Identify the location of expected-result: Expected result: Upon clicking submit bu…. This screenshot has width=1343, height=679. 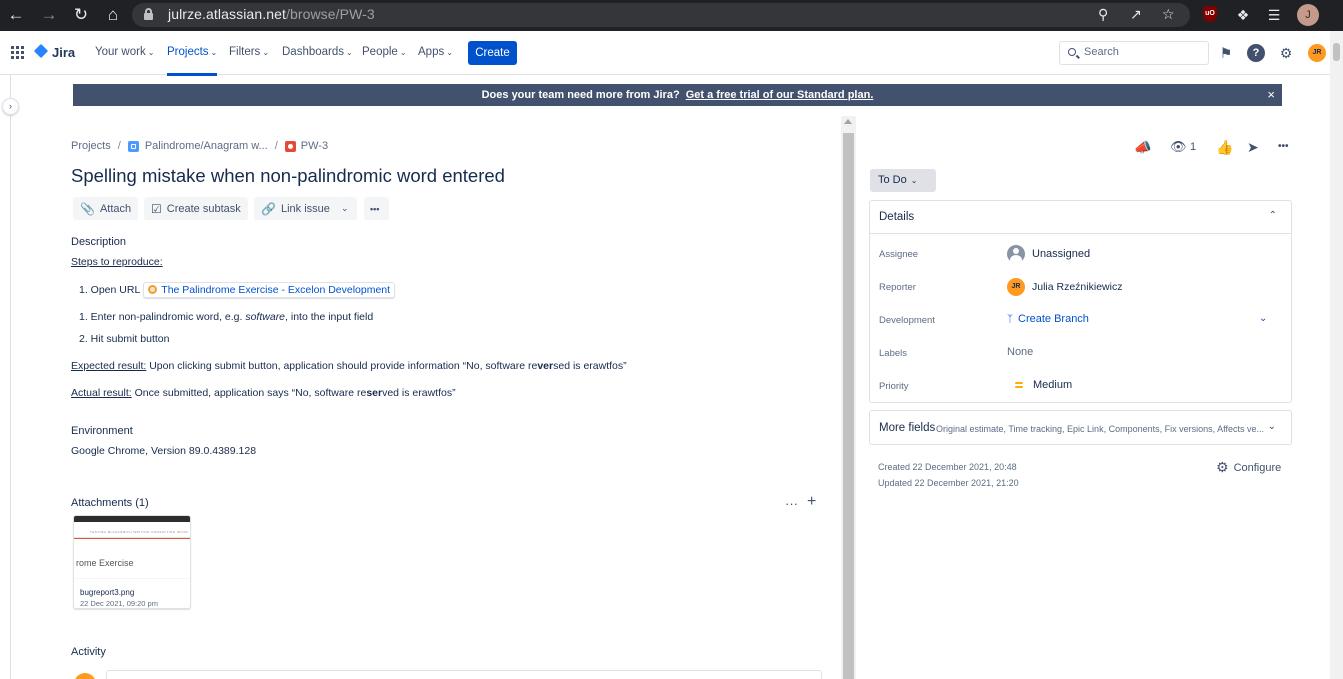
(349, 366).